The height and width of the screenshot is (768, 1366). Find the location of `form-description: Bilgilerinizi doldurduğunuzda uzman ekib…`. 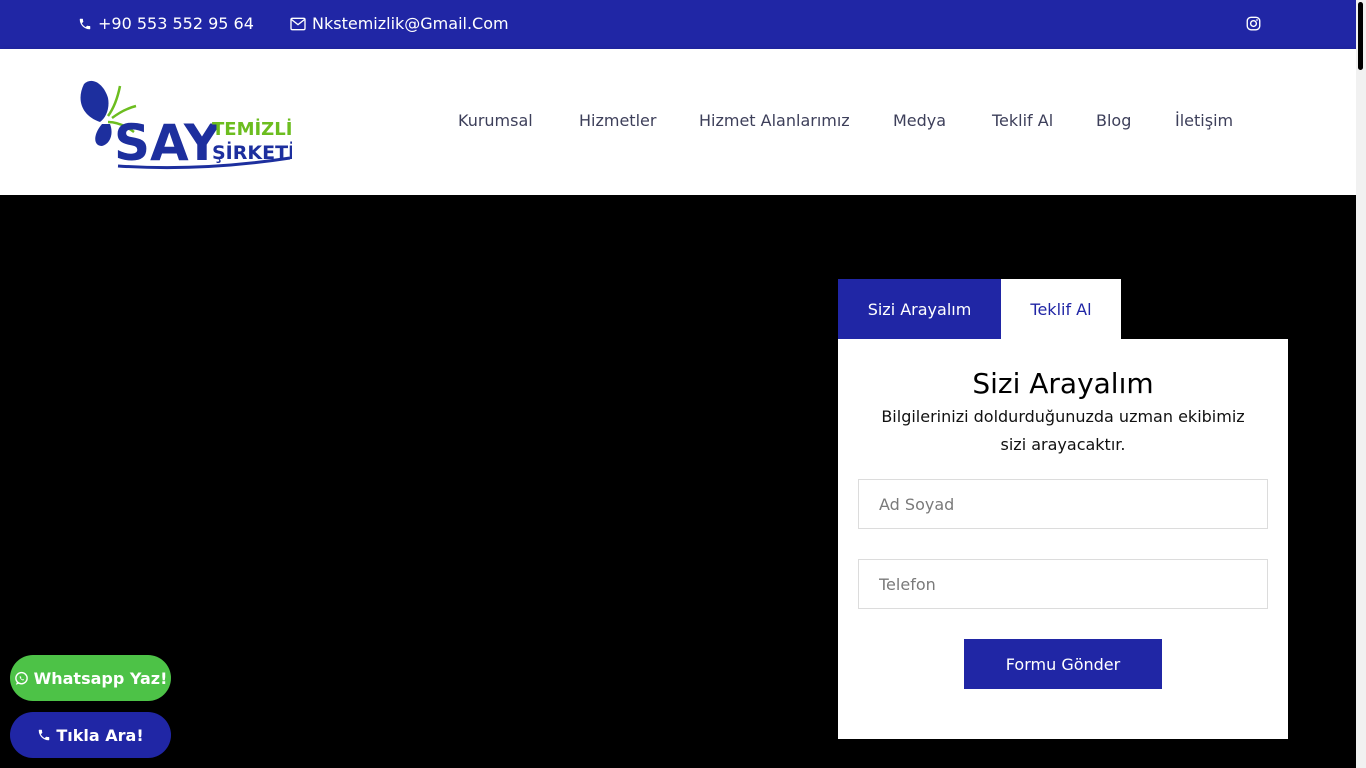

form-description: Bilgilerinizi doldurduğunuzda uzman ekib… is located at coordinates (1063, 430).